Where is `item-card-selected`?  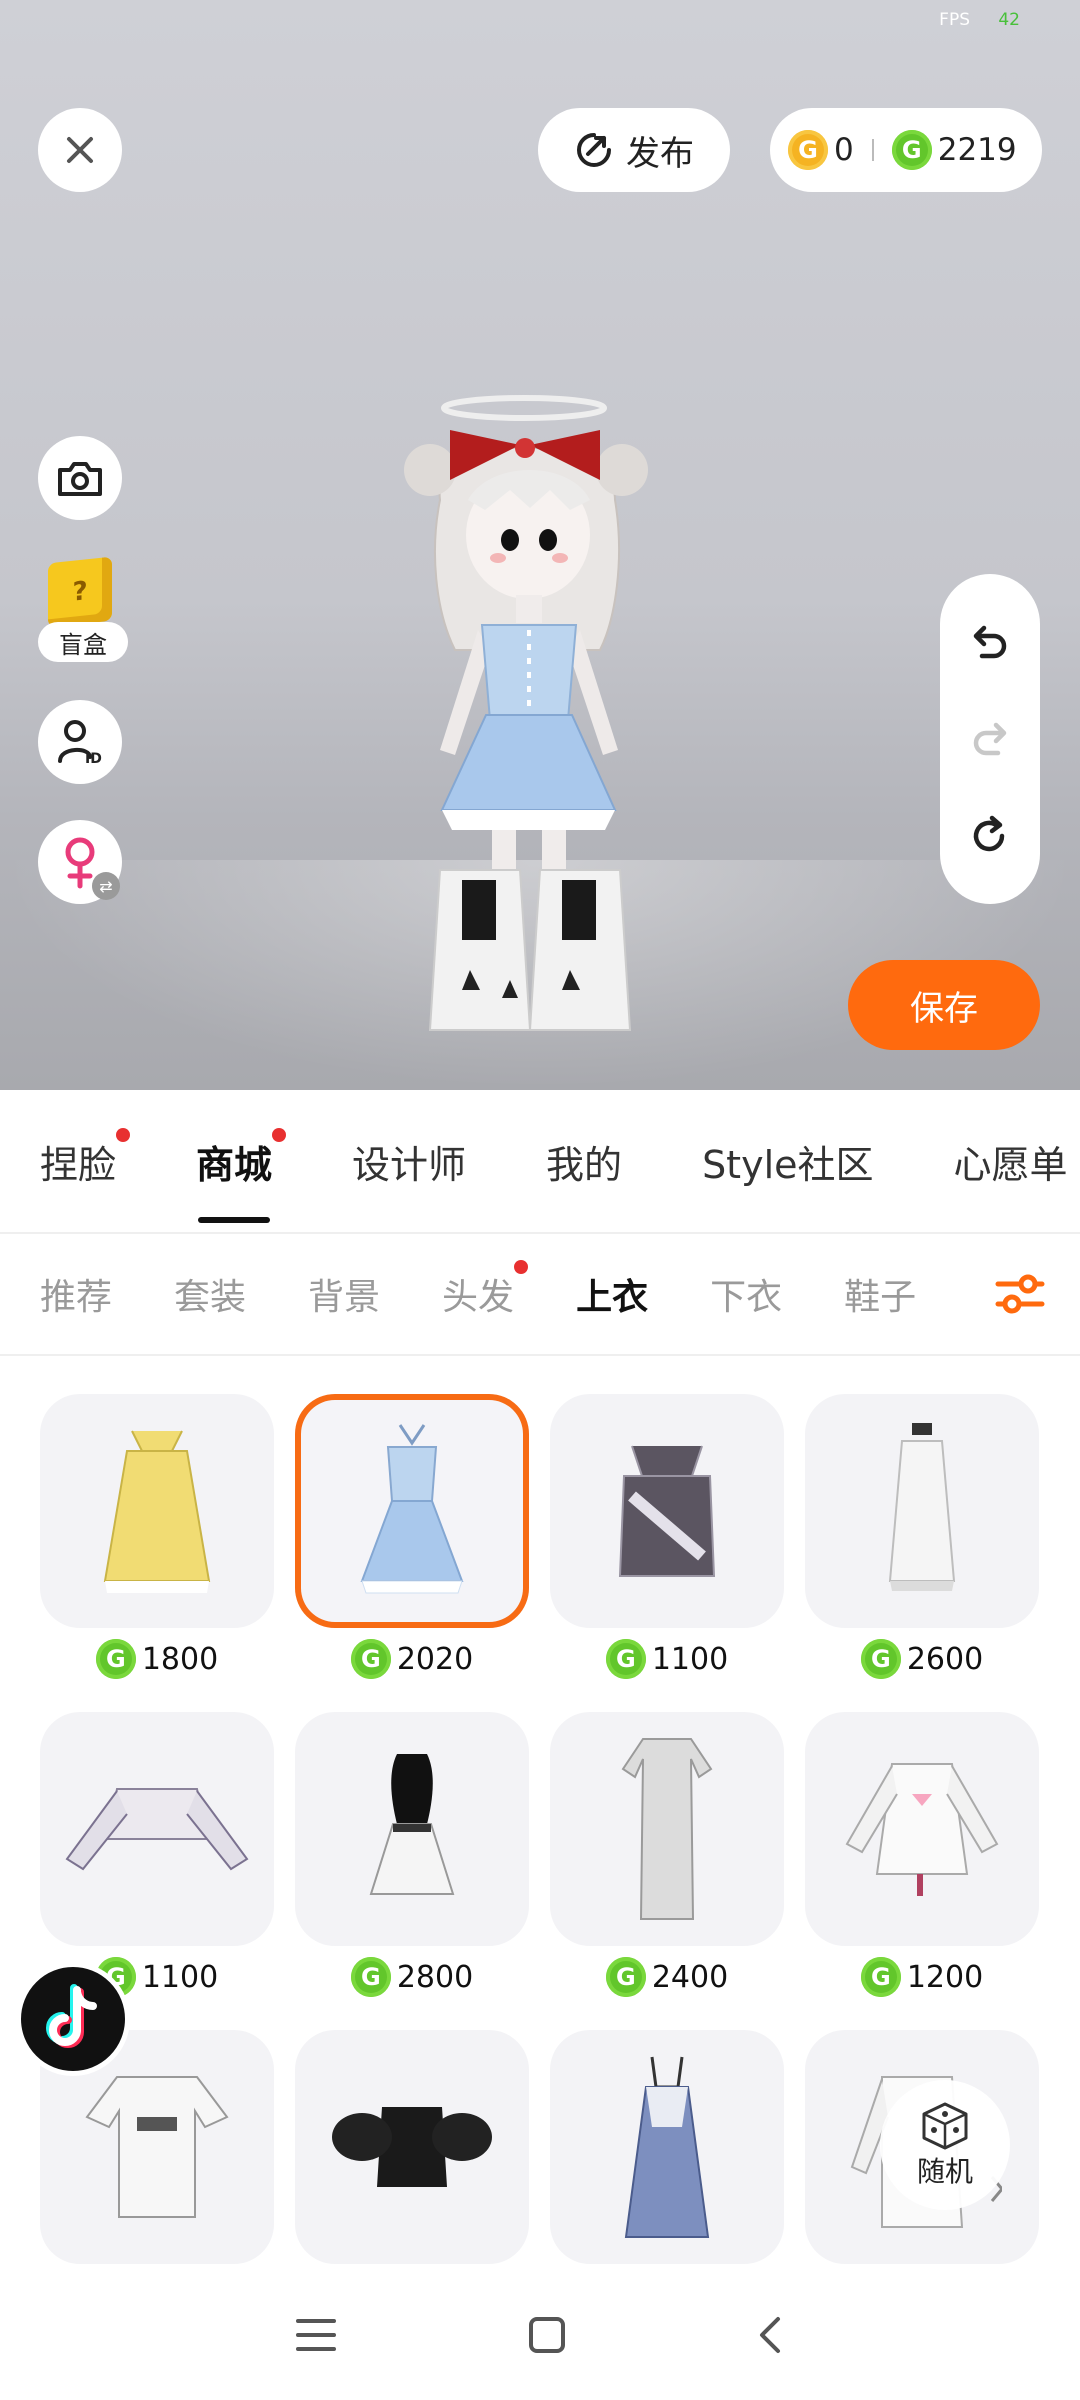 item-card-selected is located at coordinates (412, 1511).